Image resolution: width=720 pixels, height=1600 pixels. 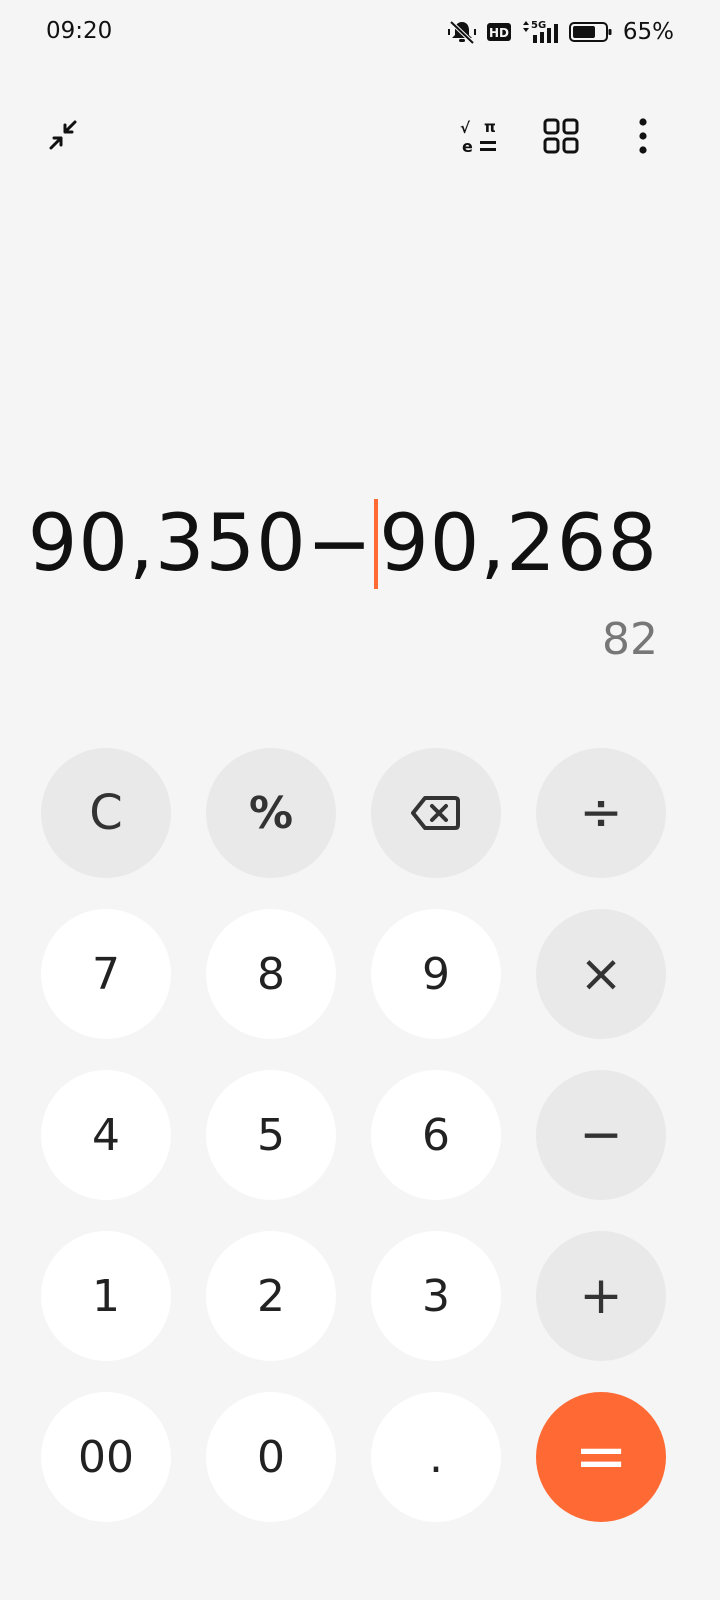 I want to click on network-label: 5G, so click(x=538, y=25).